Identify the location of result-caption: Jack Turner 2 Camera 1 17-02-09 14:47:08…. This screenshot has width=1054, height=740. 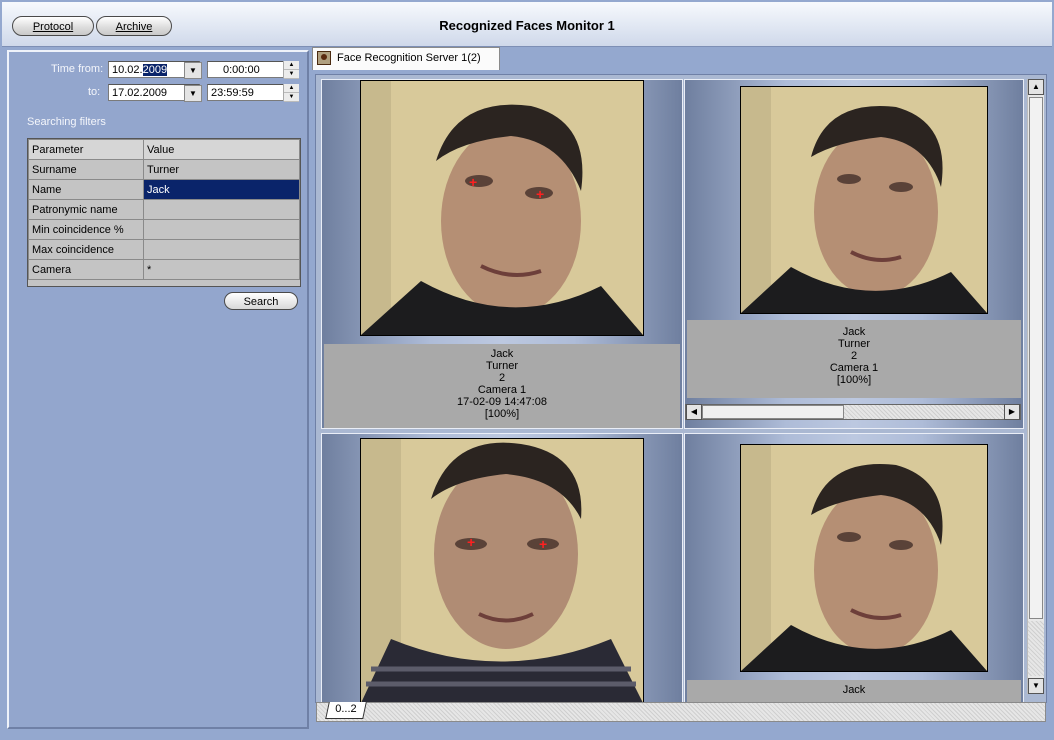
(502, 386).